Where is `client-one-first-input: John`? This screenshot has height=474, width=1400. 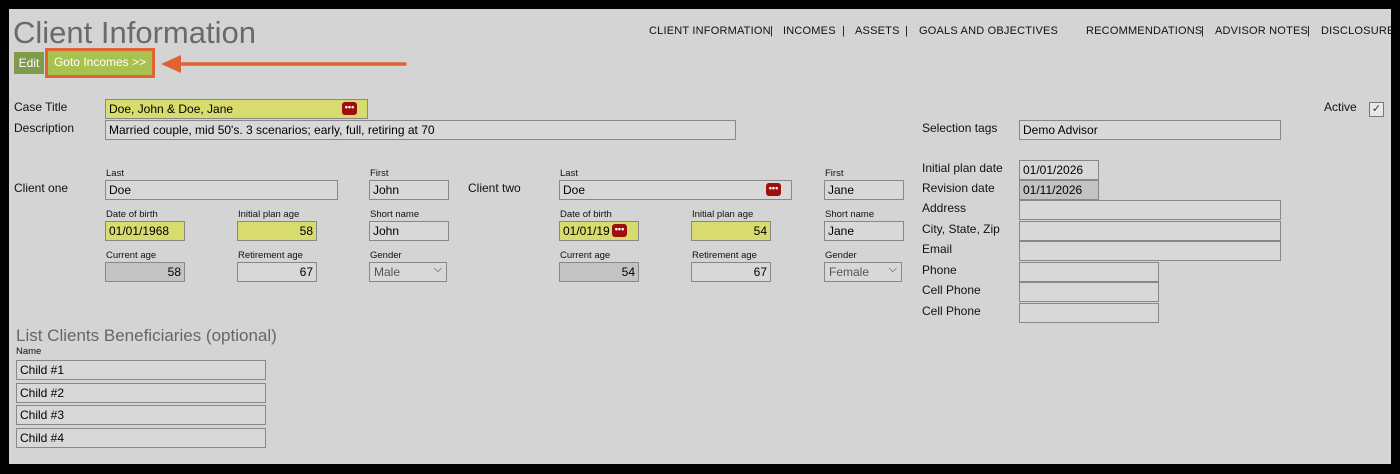 client-one-first-input: John is located at coordinates (409, 190).